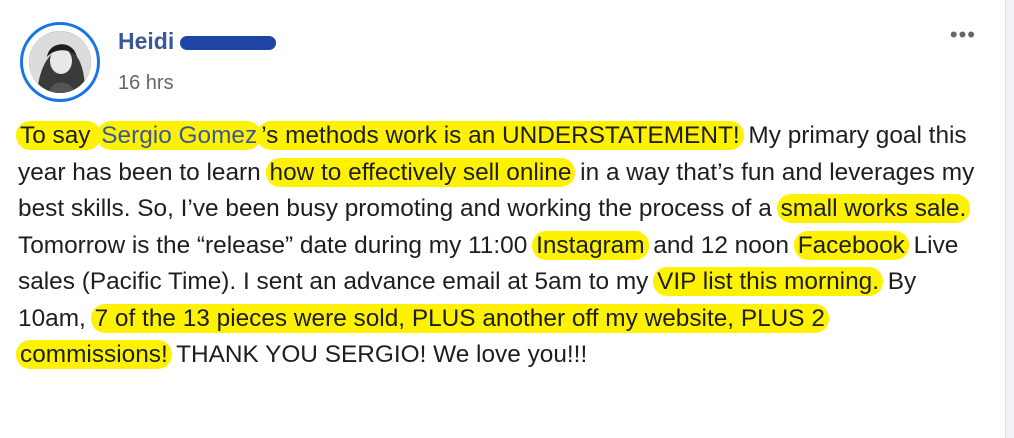 Image resolution: width=1014 pixels, height=438 pixels. What do you see at coordinates (228, 42) in the screenshot?
I see `redaction-mark` at bounding box center [228, 42].